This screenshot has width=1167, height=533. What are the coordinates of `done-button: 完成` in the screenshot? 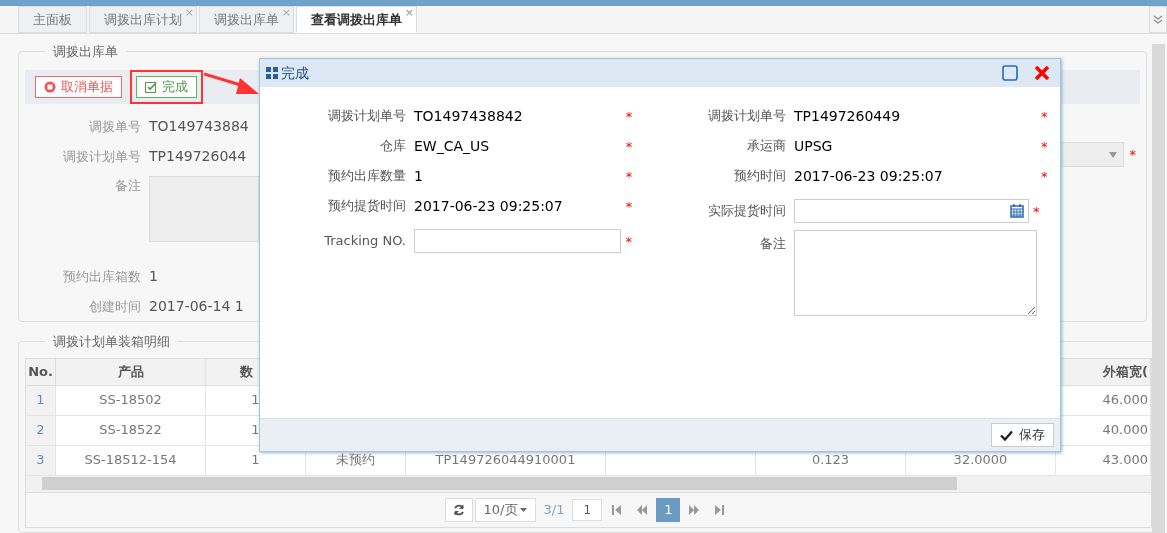 It's located at (166, 86).